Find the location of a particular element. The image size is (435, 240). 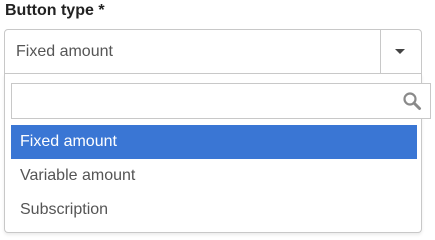

option-variable-amount: Variable amount is located at coordinates (214, 176).